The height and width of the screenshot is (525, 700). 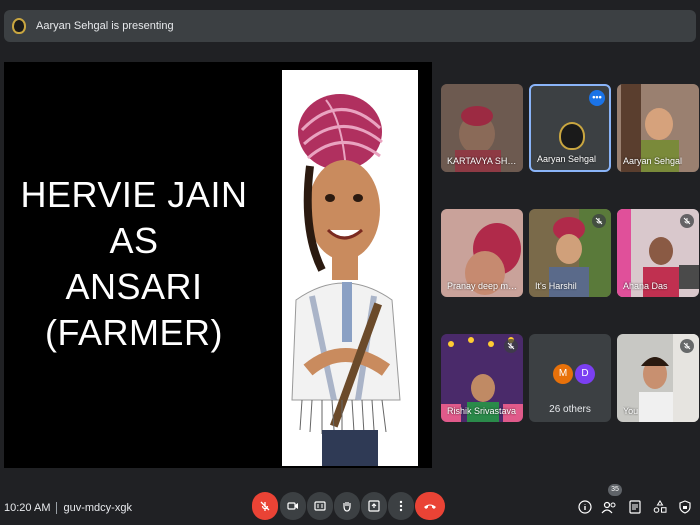 What do you see at coordinates (19, 26) in the screenshot?
I see `presenter-avatar` at bounding box center [19, 26].